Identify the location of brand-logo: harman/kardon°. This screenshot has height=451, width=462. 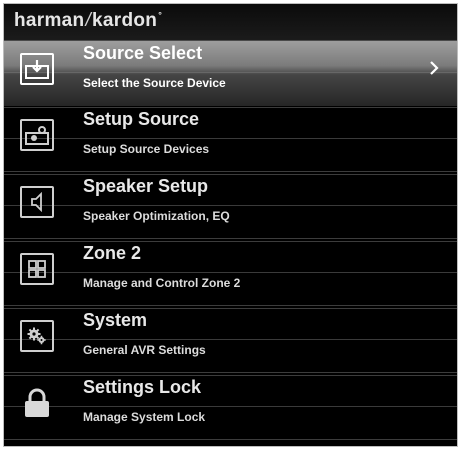
(88, 21).